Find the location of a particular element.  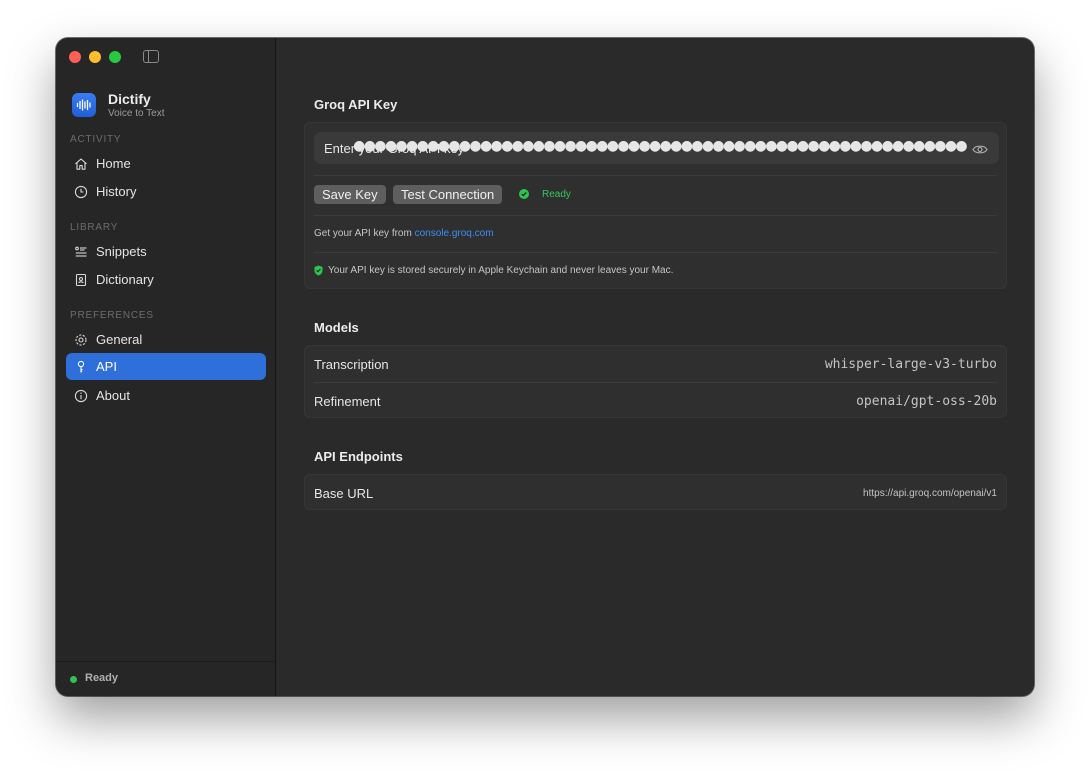

sidebar-item-snippets: Snippets is located at coordinates (166, 251).